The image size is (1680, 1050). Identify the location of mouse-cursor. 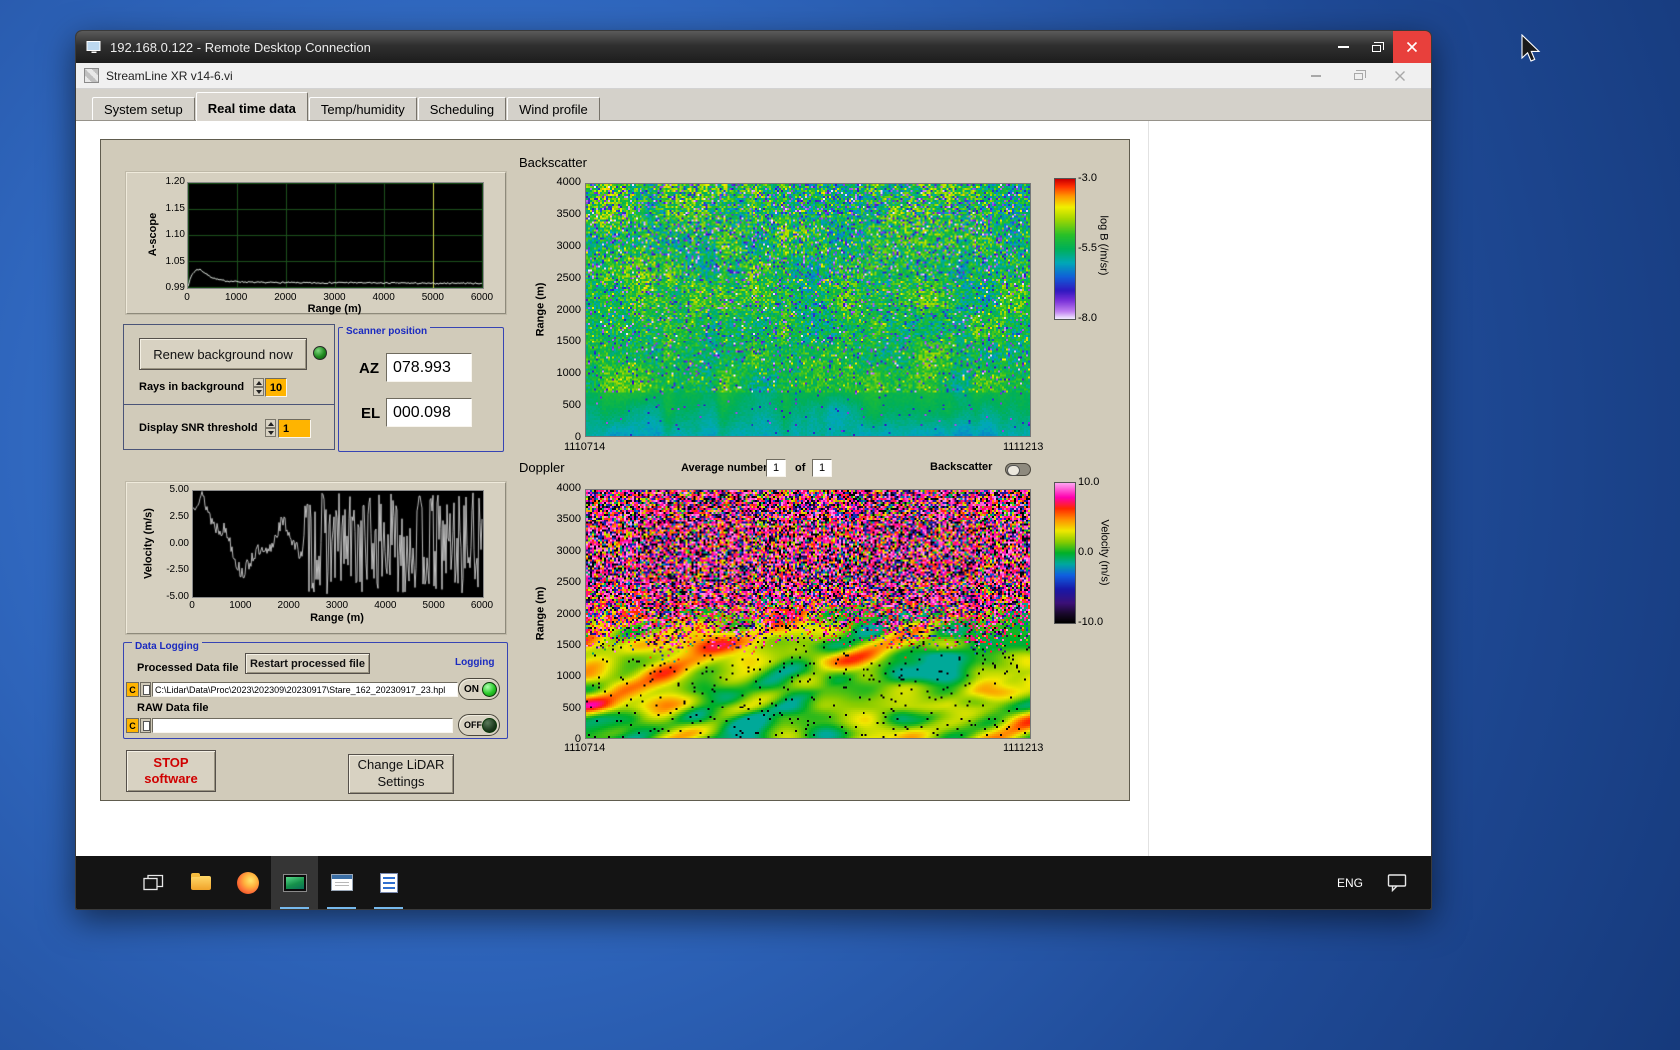
(1531, 48).